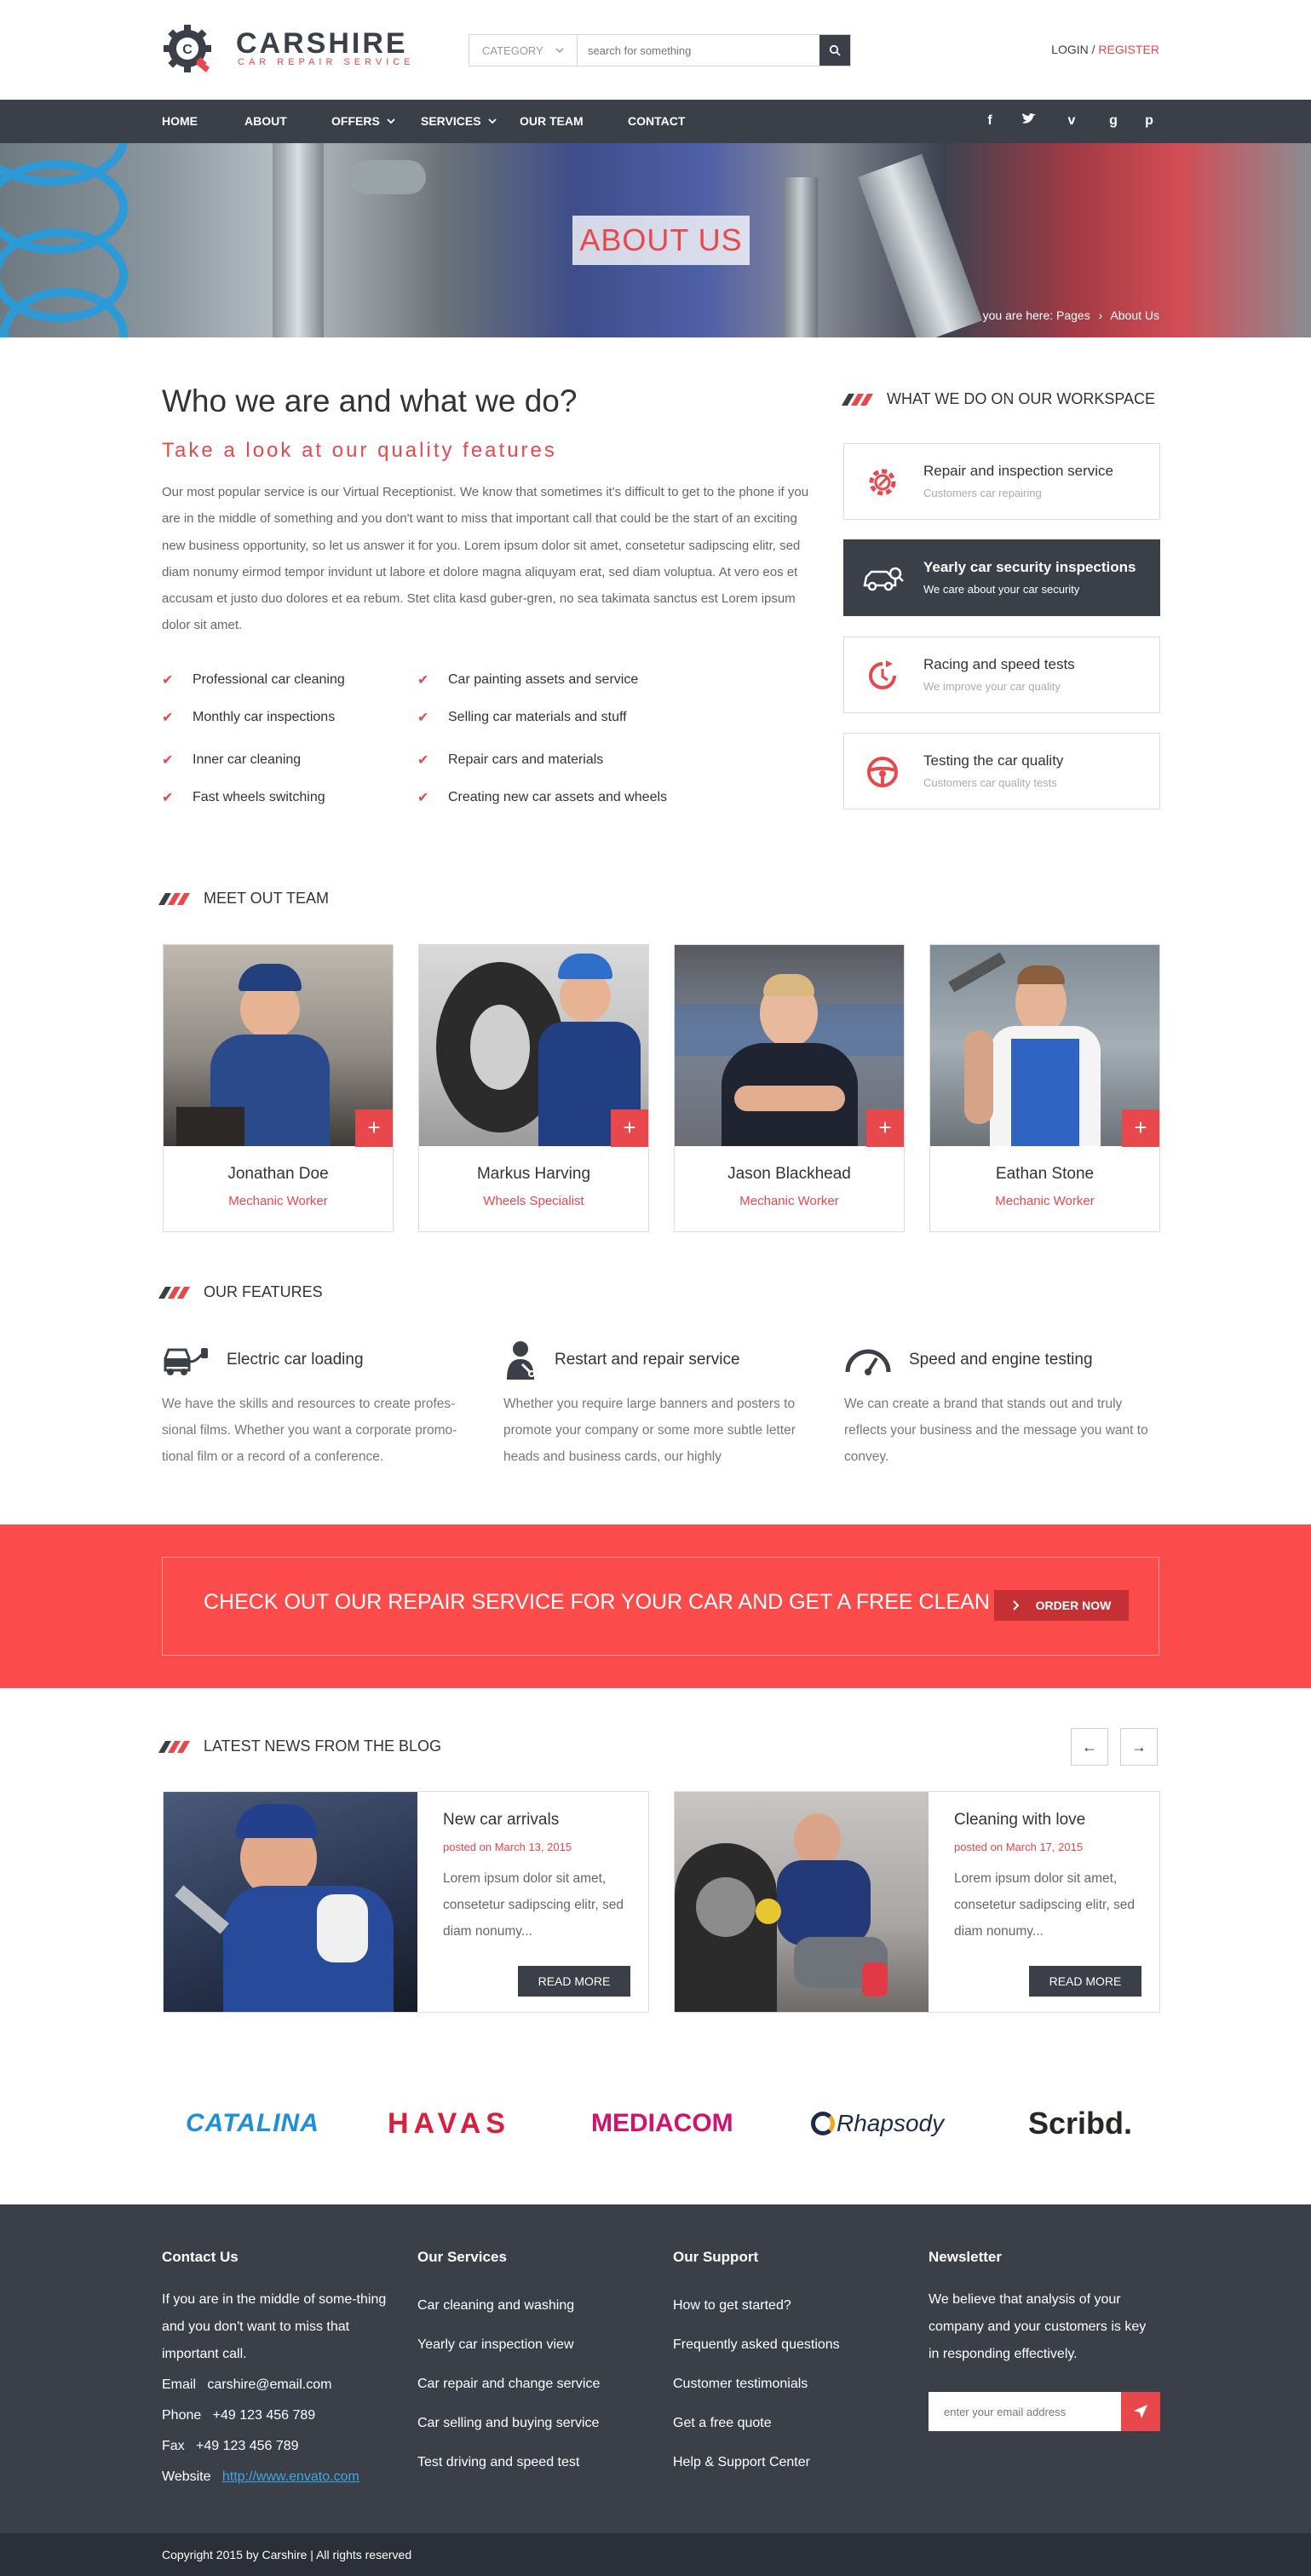 The height and width of the screenshot is (2576, 1311). I want to click on brand-logo-havas: HAVAS, so click(449, 2123).